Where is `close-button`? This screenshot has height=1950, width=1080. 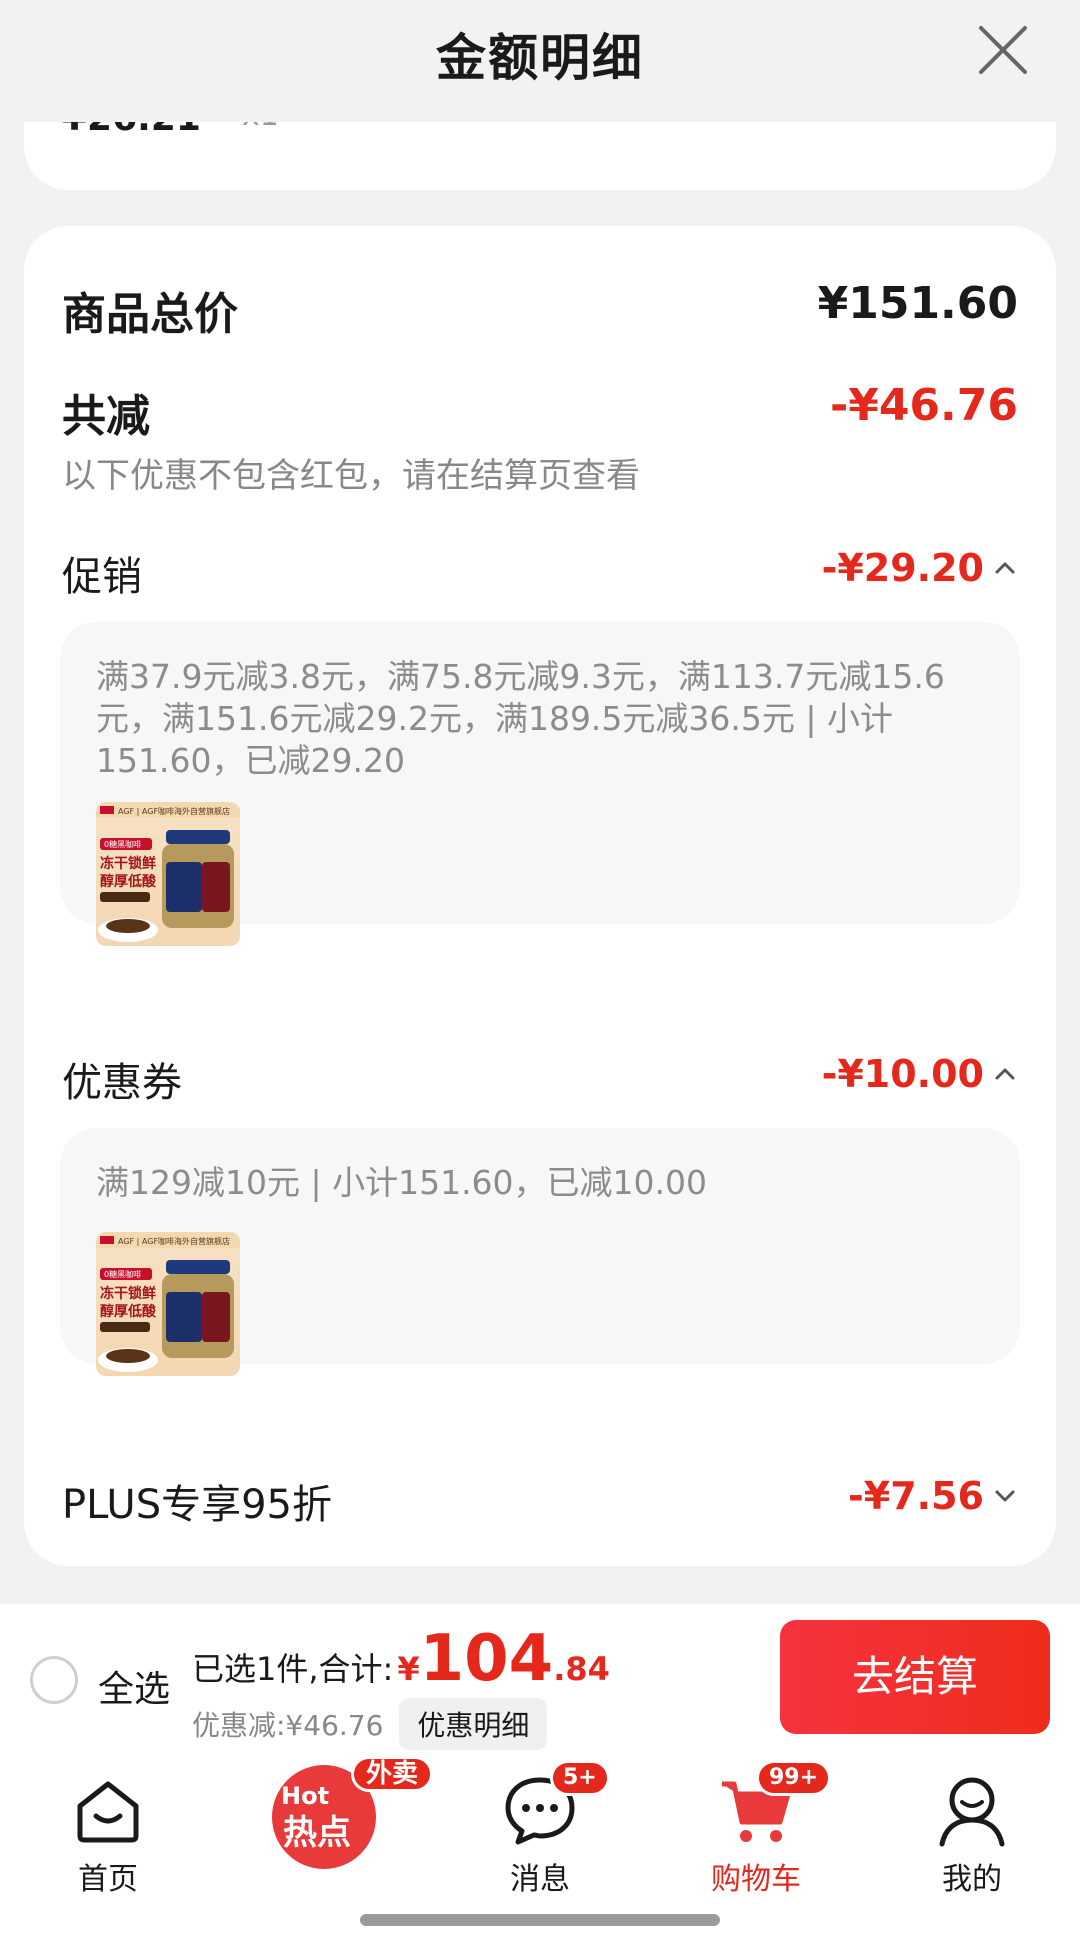
close-button is located at coordinates (1003, 50).